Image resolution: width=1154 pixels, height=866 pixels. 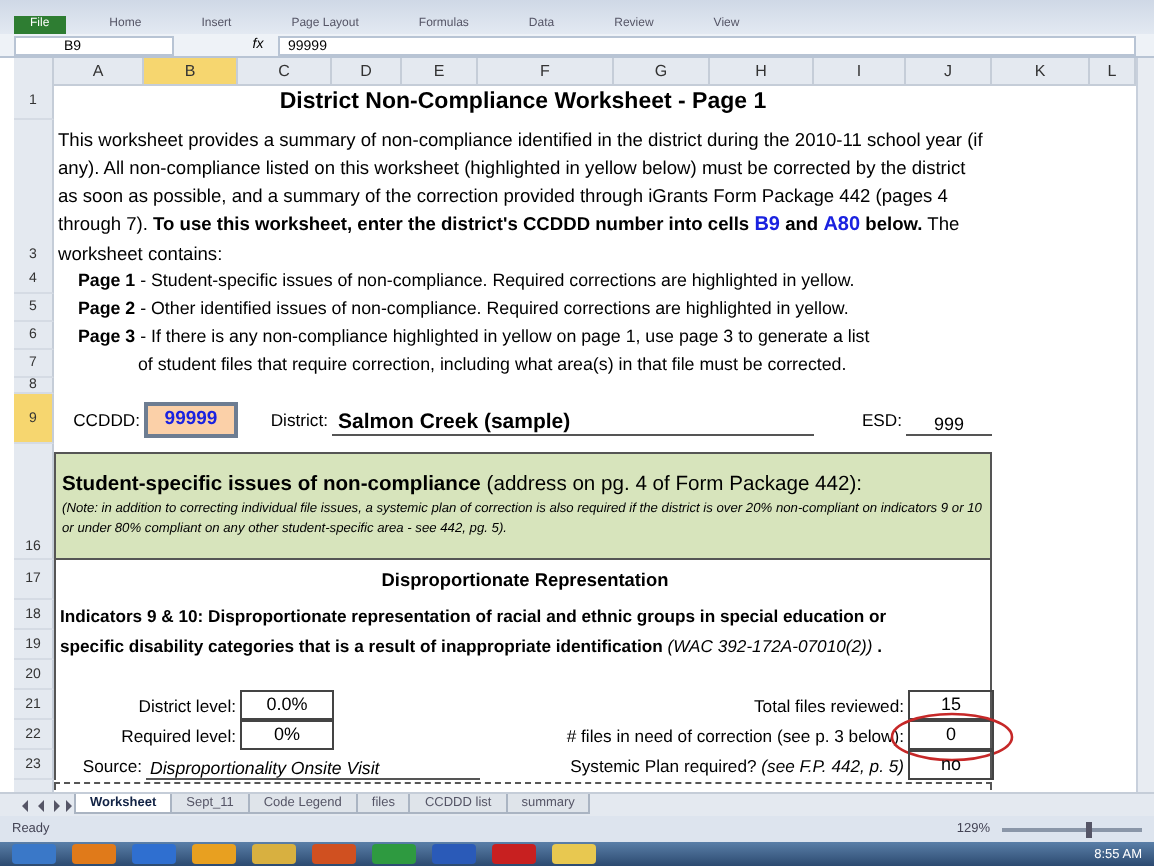 I want to click on vertical-scrollbar, so click(x=1145, y=425).